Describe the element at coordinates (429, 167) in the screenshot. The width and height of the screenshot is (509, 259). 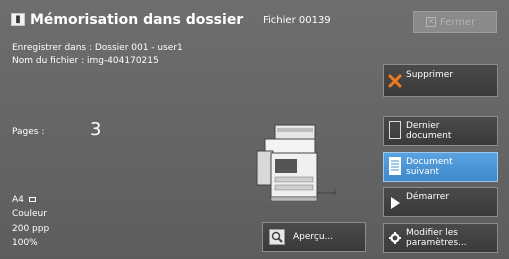
I see `next-document-label: Document suivant` at that location.